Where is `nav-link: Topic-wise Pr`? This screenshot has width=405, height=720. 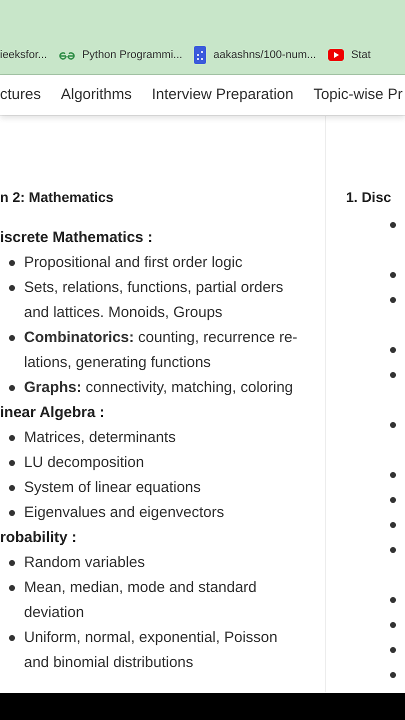
nav-link: Topic-wise Pr is located at coordinates (358, 95).